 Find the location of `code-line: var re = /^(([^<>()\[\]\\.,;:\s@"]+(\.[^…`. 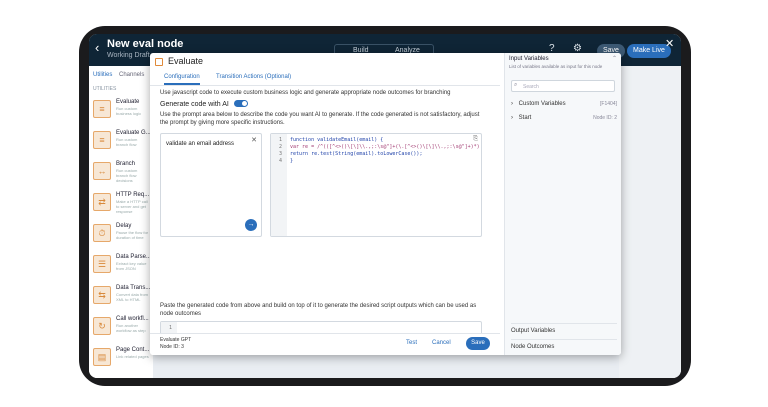

code-line: var re = /^(([^<>()\[\]\\.,;:\s@"]+(\.[^… is located at coordinates (385, 147).